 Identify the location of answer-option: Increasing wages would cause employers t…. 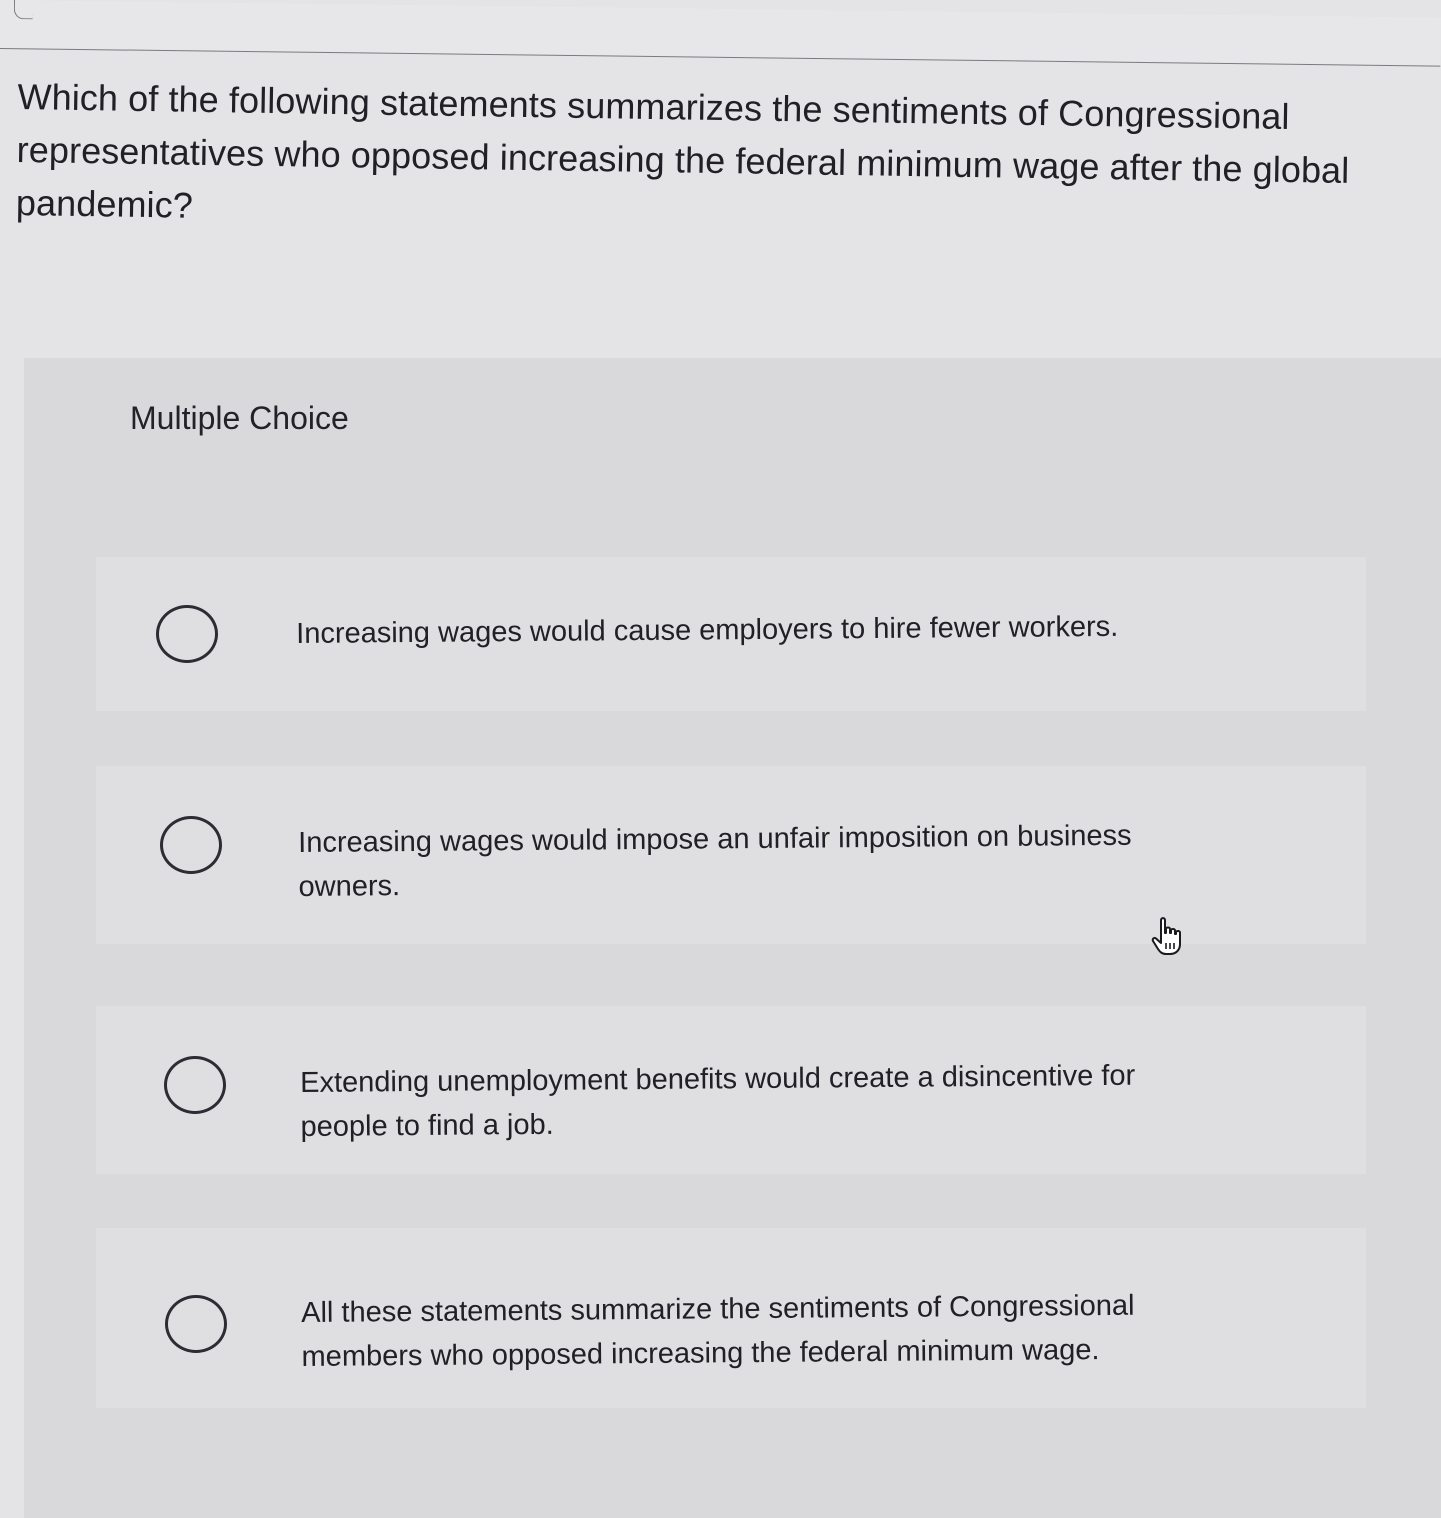
(731, 634).